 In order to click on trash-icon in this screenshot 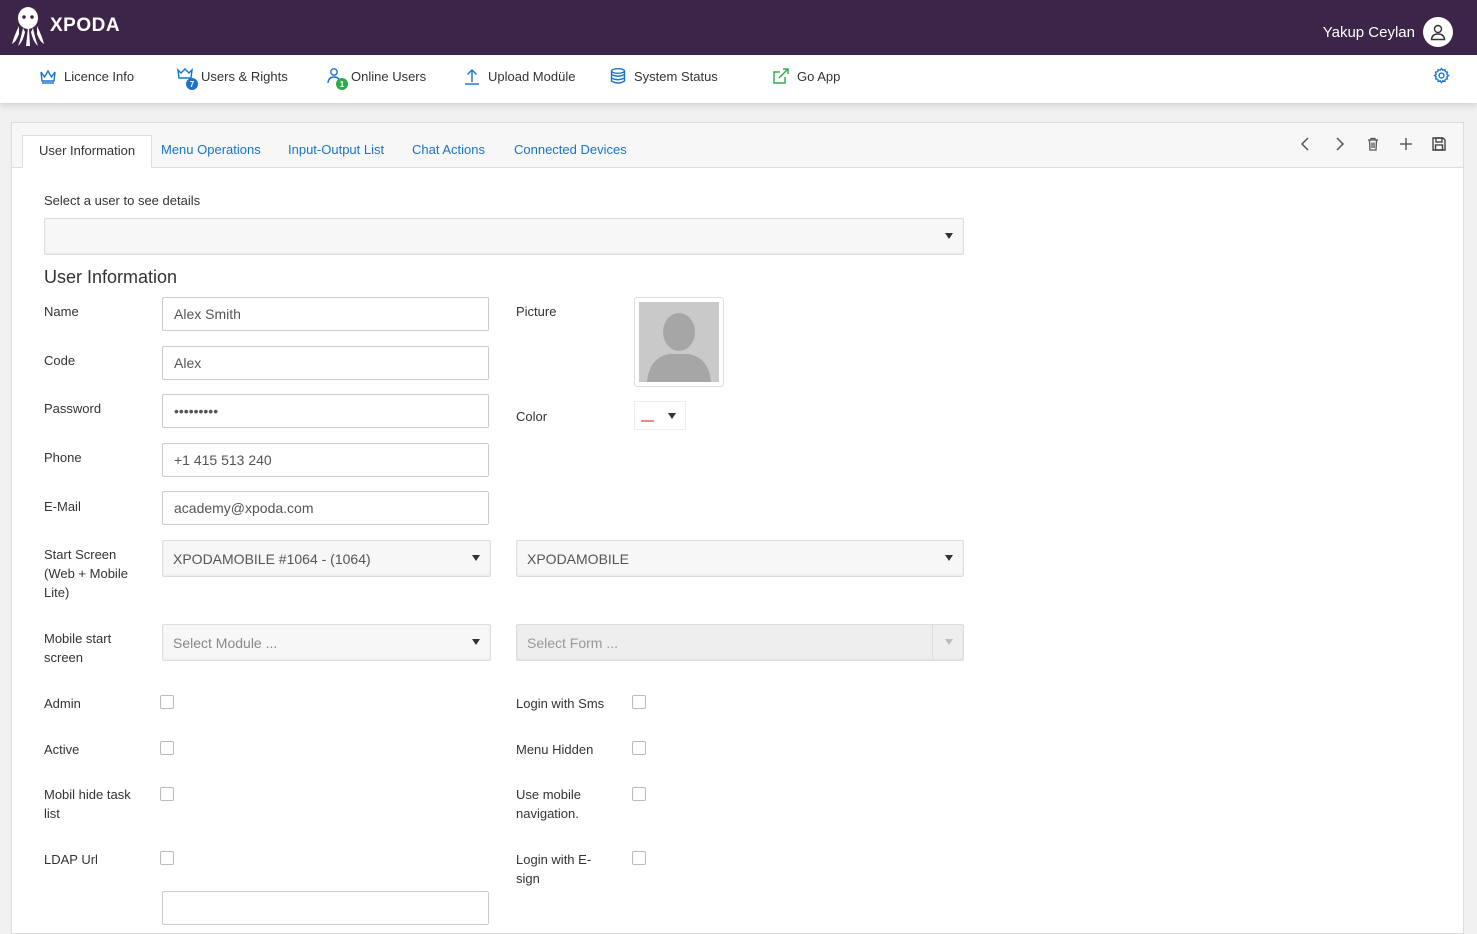, I will do `click(1373, 144)`.